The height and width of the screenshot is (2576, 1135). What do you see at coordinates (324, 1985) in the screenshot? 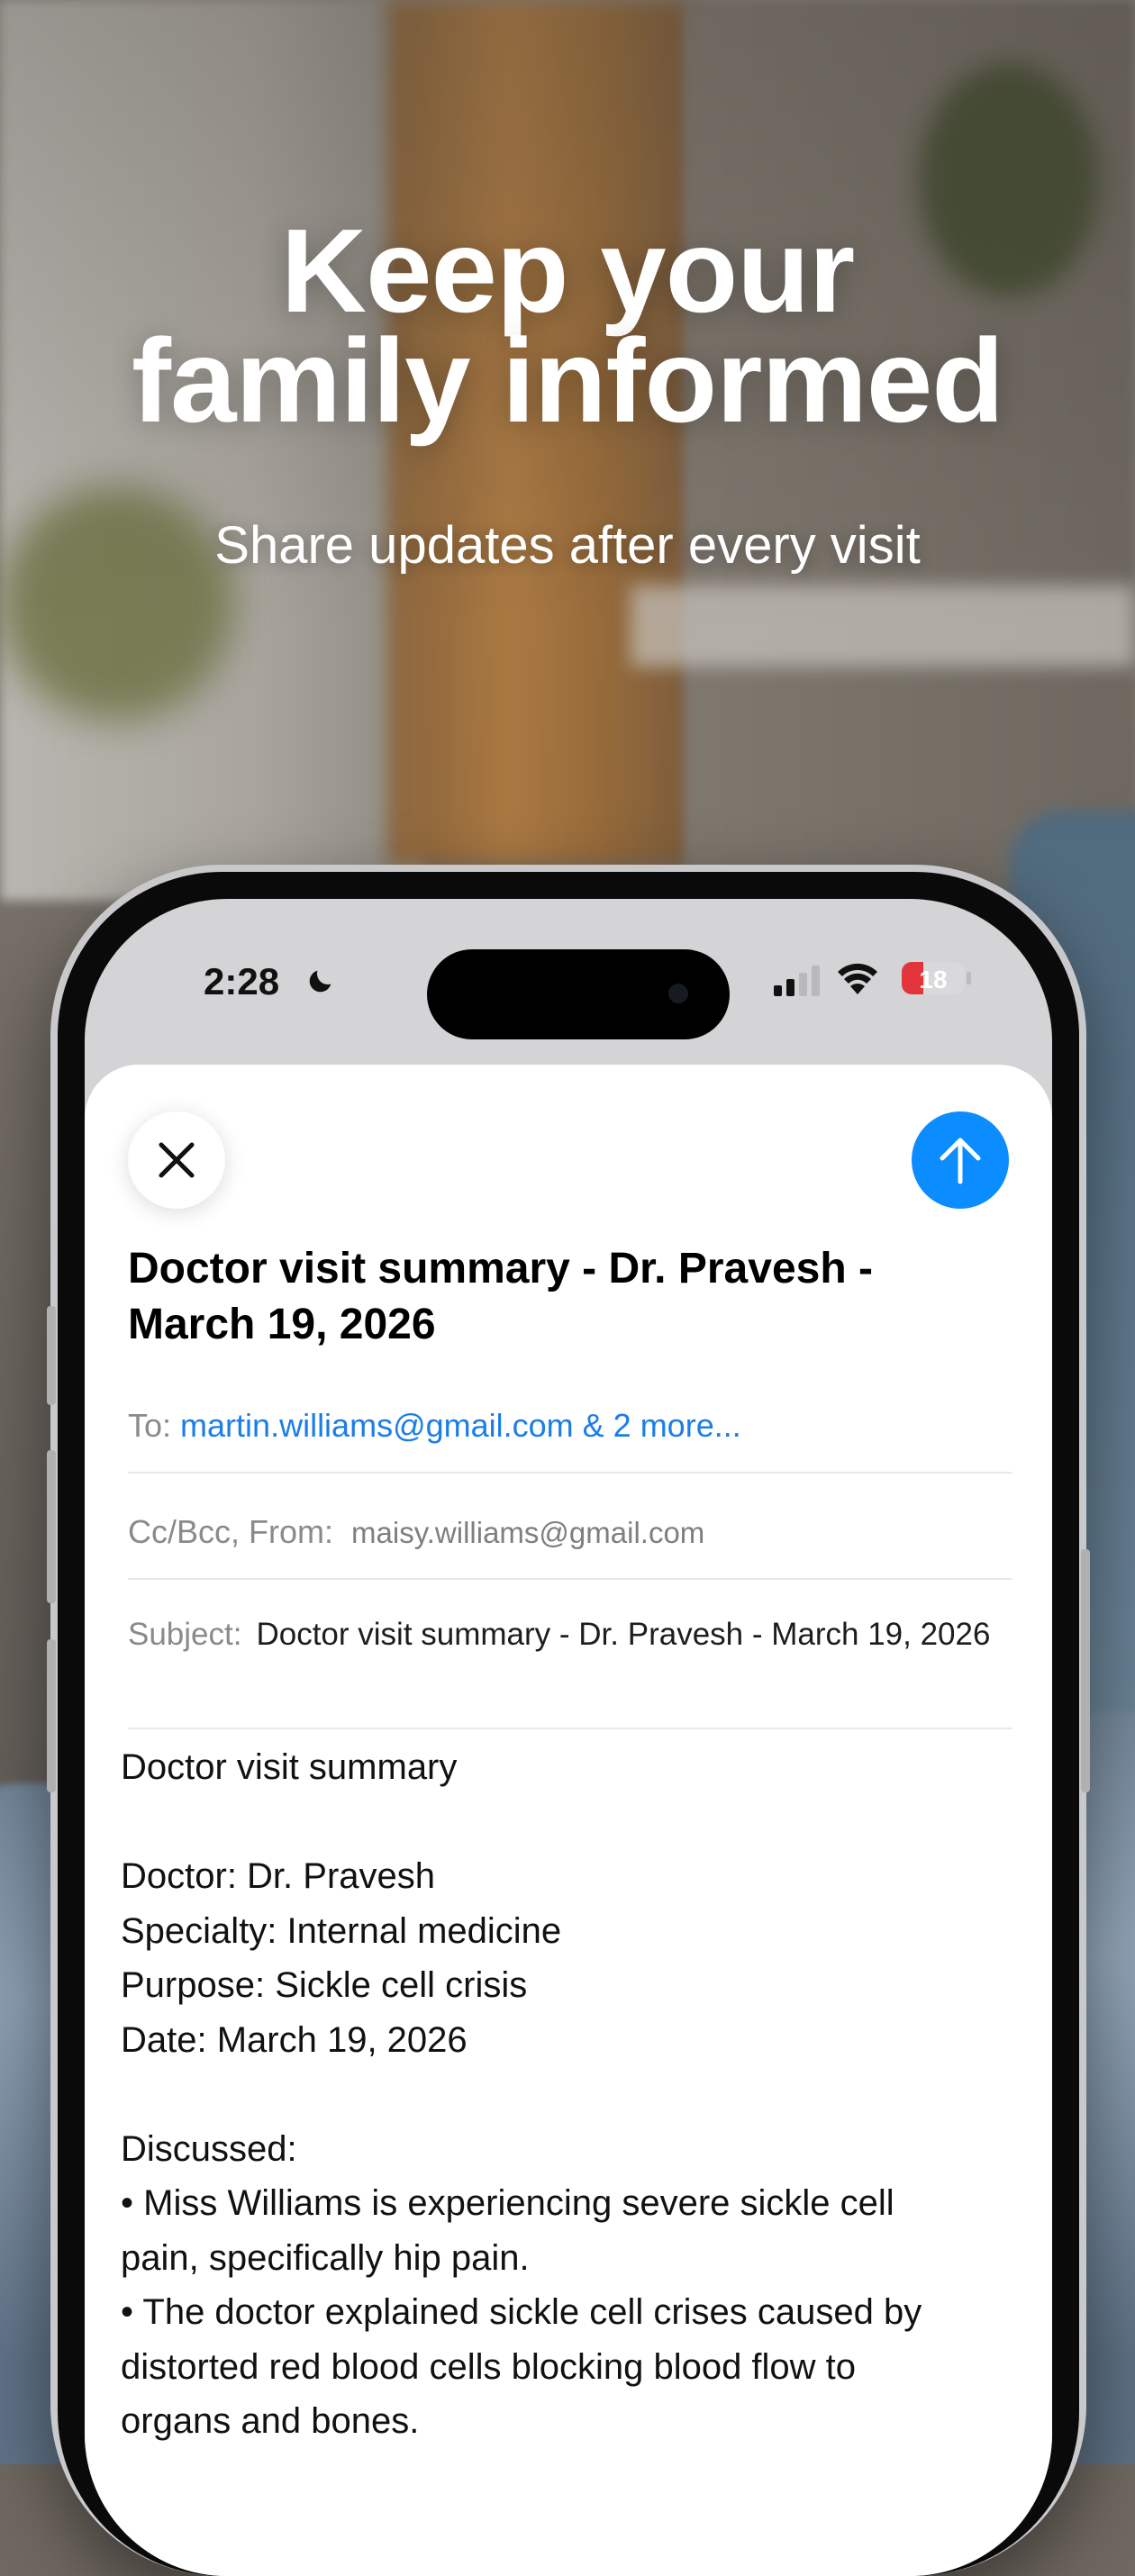
I see `body-line: Purpose: Sickle cell crisis` at bounding box center [324, 1985].